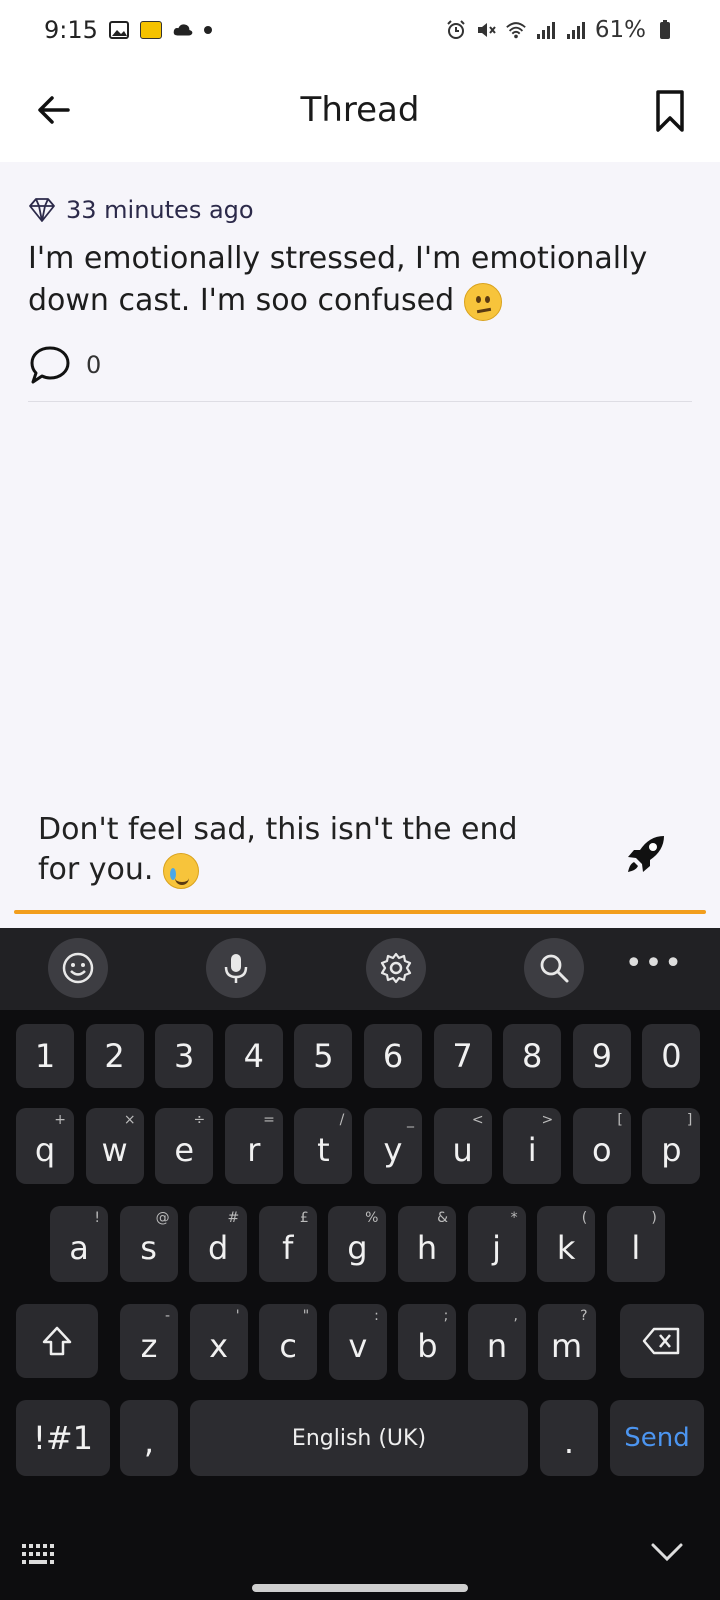 Image resolution: width=720 pixels, height=1600 pixels. Describe the element at coordinates (360, 969) in the screenshot. I see `keyboard-toolbar: •••` at that location.